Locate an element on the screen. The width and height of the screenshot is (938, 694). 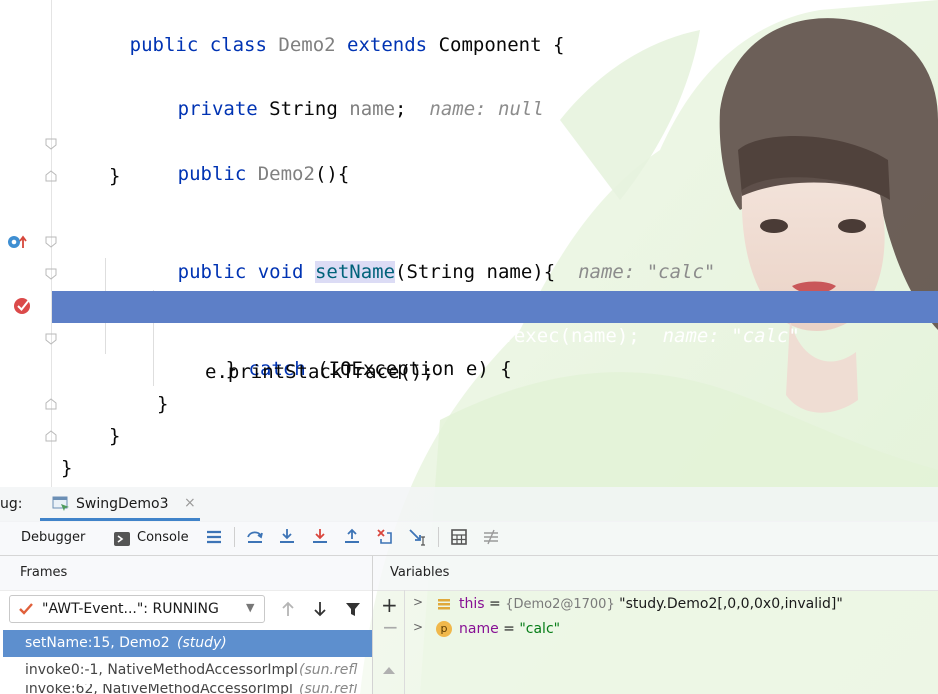
variable-text: name = "calc" is located at coordinates (509, 629).